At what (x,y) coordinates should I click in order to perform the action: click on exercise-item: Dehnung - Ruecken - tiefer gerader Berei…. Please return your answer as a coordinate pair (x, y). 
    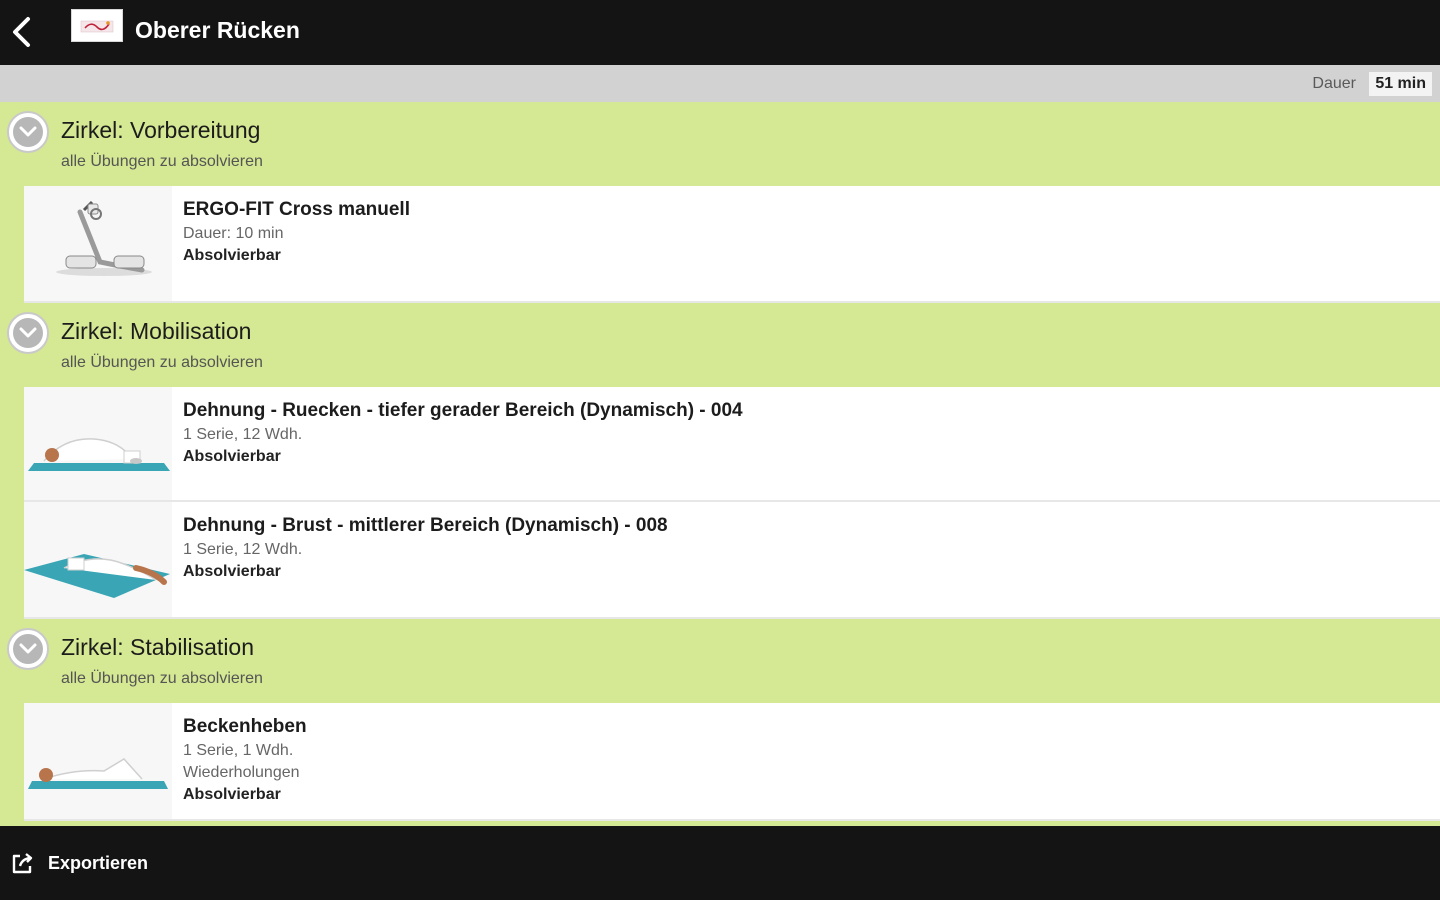
    Looking at the image, I should click on (732, 444).